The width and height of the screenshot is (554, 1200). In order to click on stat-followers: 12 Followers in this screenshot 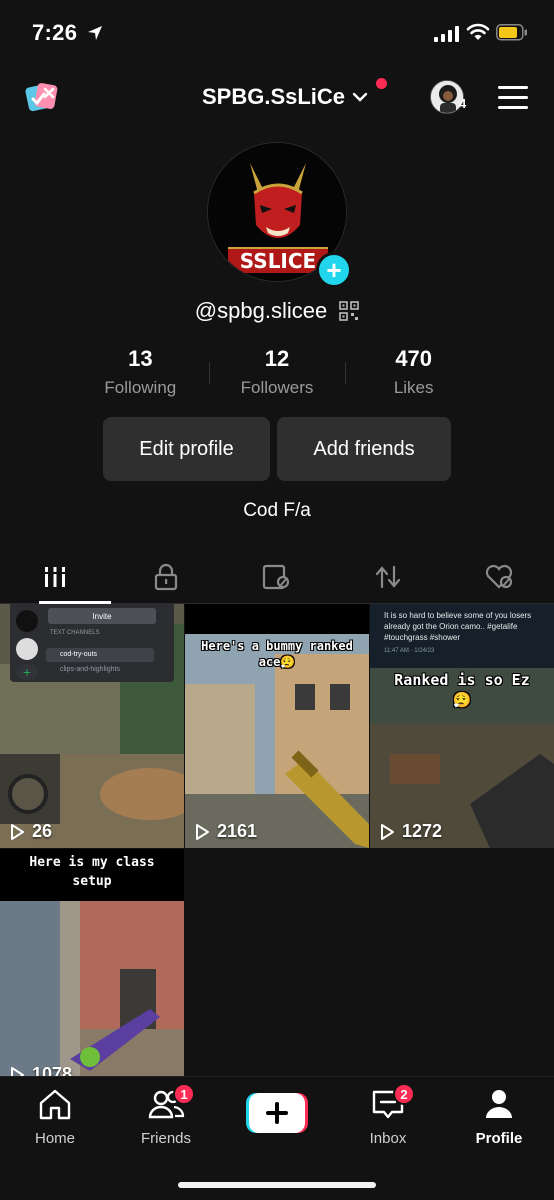, I will do `click(277, 374)`.